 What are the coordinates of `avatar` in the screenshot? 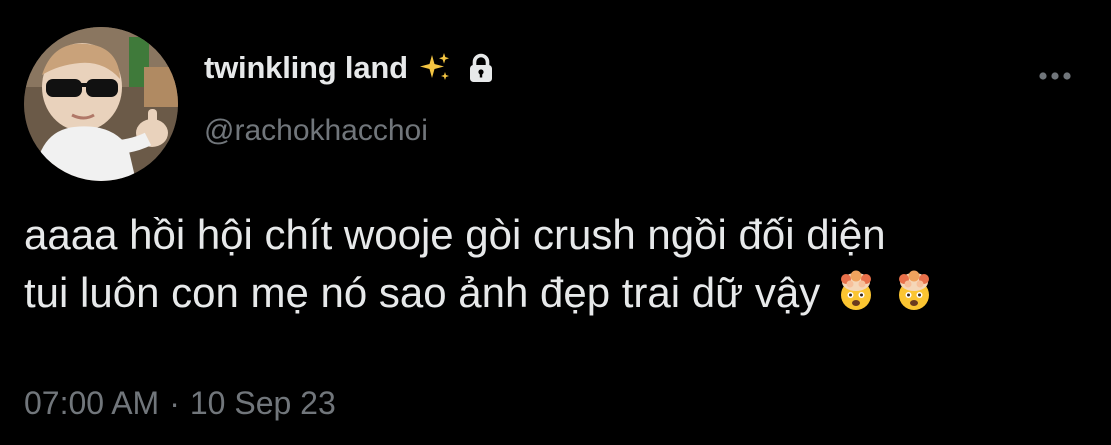 It's located at (101, 104).